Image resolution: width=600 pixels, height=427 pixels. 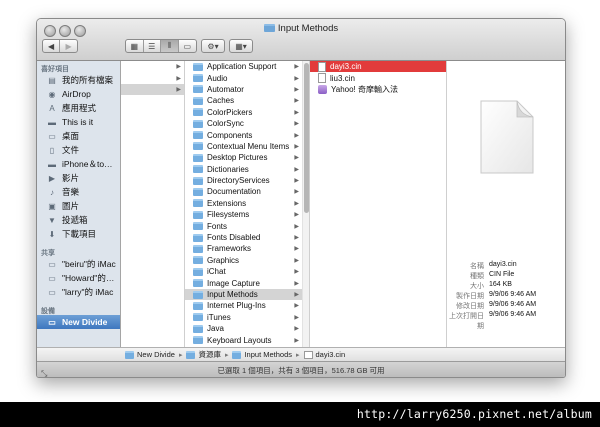 I want to click on title-bar: Input Methods ◀ ▶ ▦ ☰ ⦀ ▭ ⚙▾ ▦▾, so click(x=301, y=40).